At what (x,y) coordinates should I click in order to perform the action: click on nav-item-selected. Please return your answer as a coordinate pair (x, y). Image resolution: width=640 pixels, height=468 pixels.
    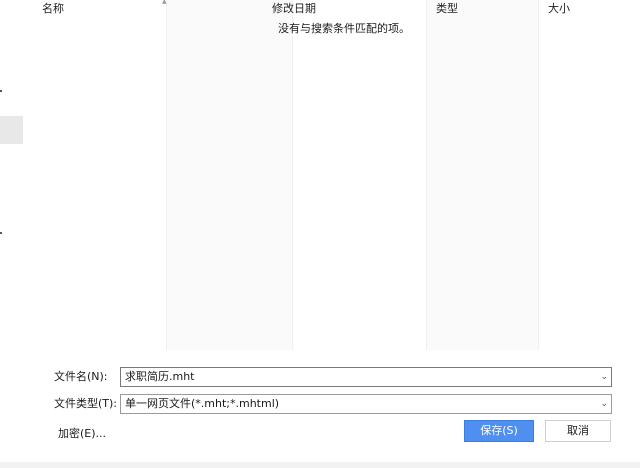
    Looking at the image, I should click on (11, 130).